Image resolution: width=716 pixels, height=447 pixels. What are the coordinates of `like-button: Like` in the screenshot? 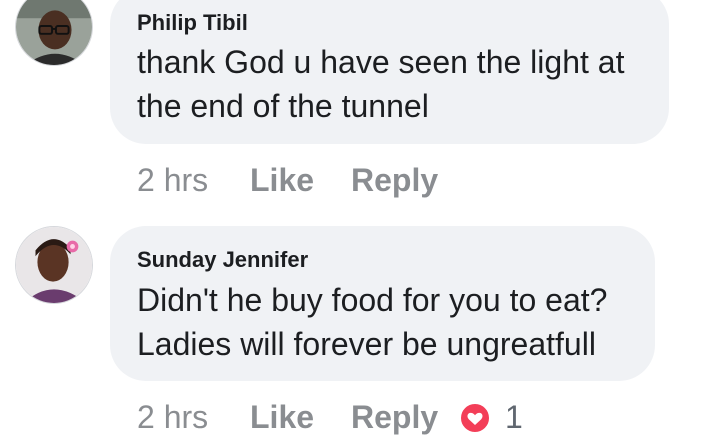 It's located at (282, 417).